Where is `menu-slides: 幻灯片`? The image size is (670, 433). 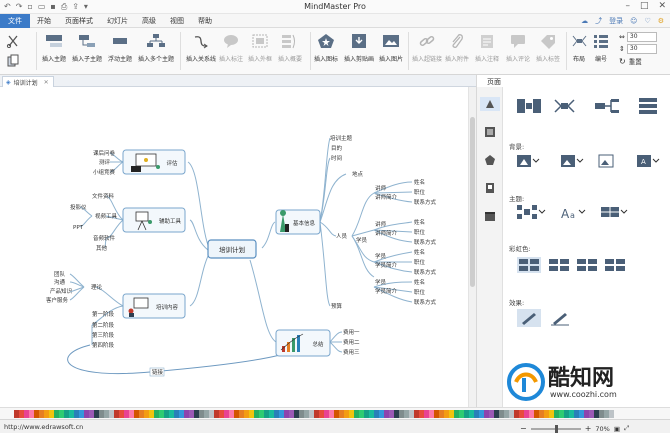 menu-slides: 幻灯片 is located at coordinates (117, 21).